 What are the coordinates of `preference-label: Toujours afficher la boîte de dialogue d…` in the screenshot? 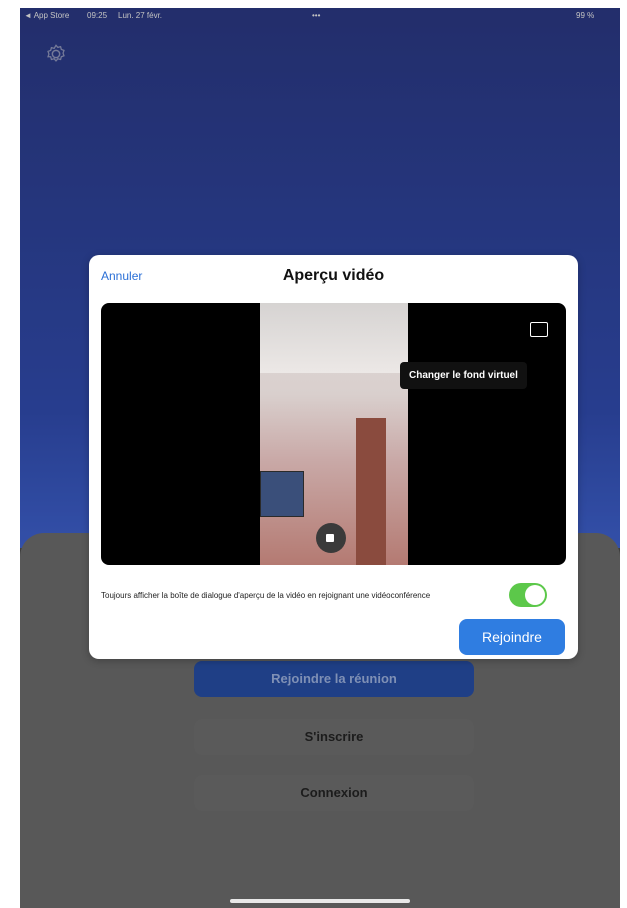 It's located at (266, 595).